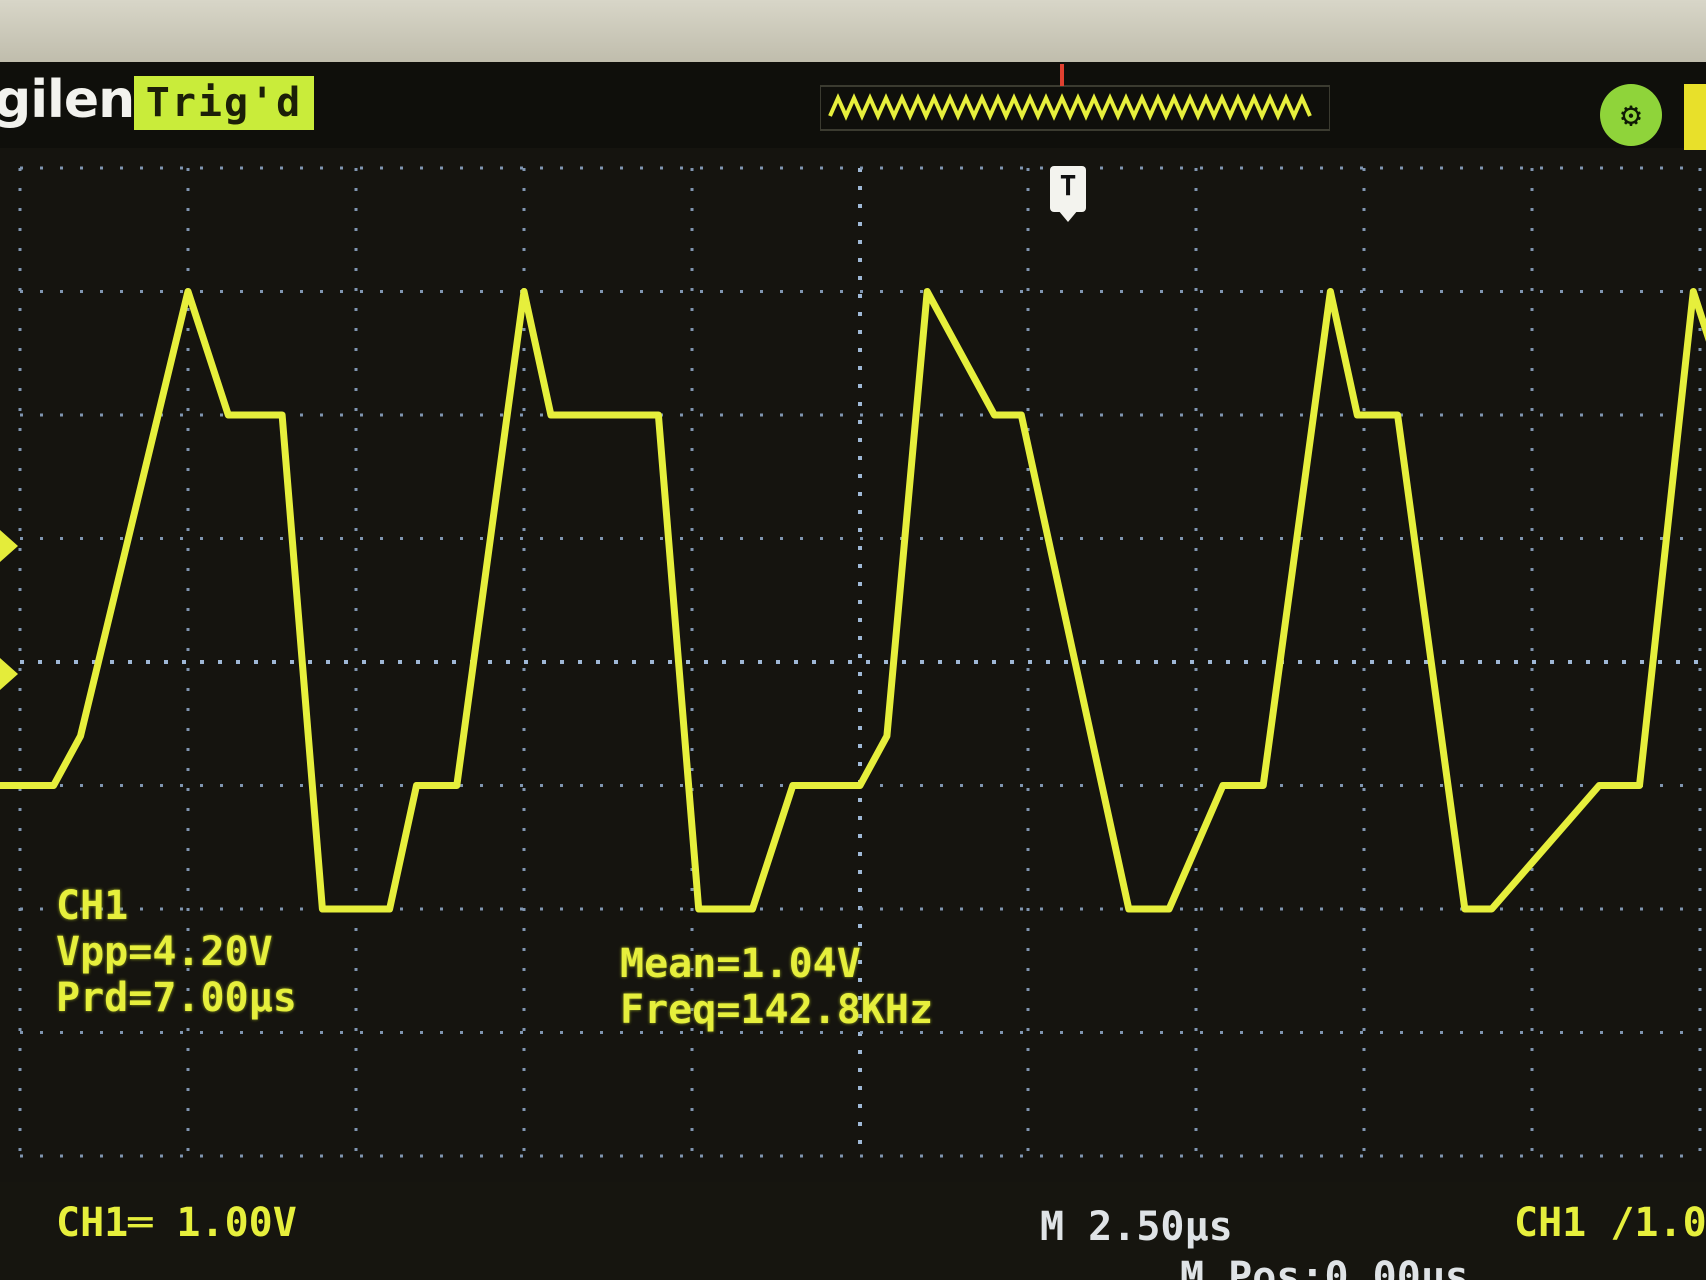 This screenshot has height=1280, width=1706. I want to click on ch1-ground-marker, so click(9, 674).